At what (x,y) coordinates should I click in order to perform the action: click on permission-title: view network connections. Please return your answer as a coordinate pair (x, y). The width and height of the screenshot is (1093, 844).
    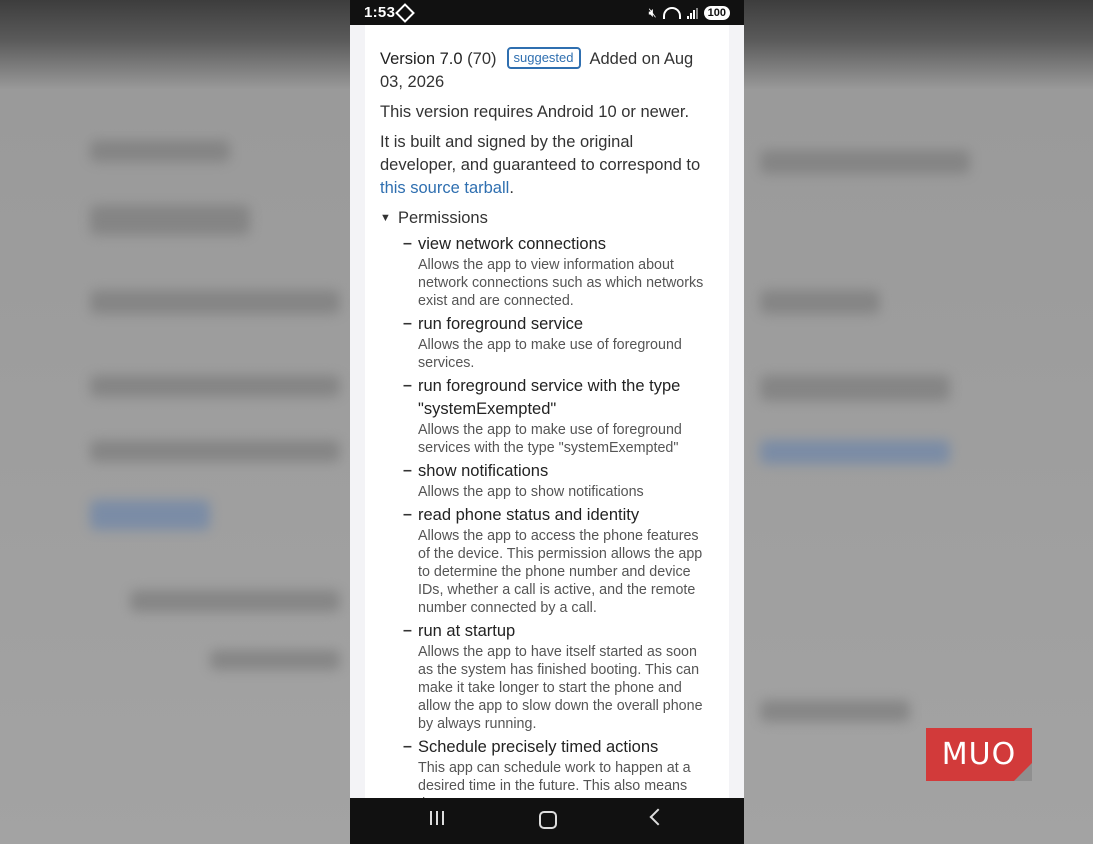
    Looking at the image, I should click on (512, 244).